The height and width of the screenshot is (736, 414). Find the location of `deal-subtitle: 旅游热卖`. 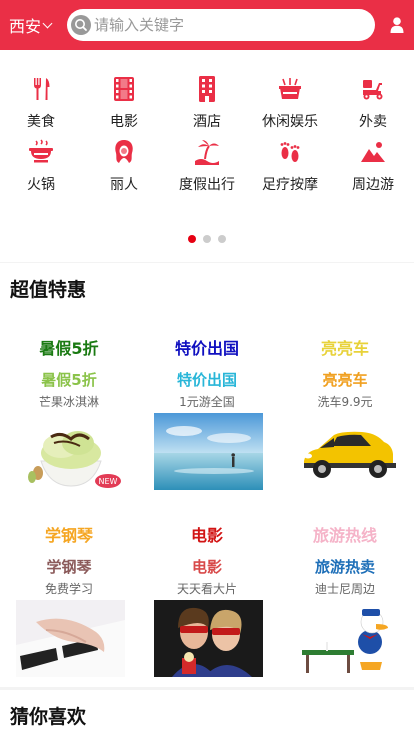

deal-subtitle: 旅游热卖 is located at coordinates (344, 567).